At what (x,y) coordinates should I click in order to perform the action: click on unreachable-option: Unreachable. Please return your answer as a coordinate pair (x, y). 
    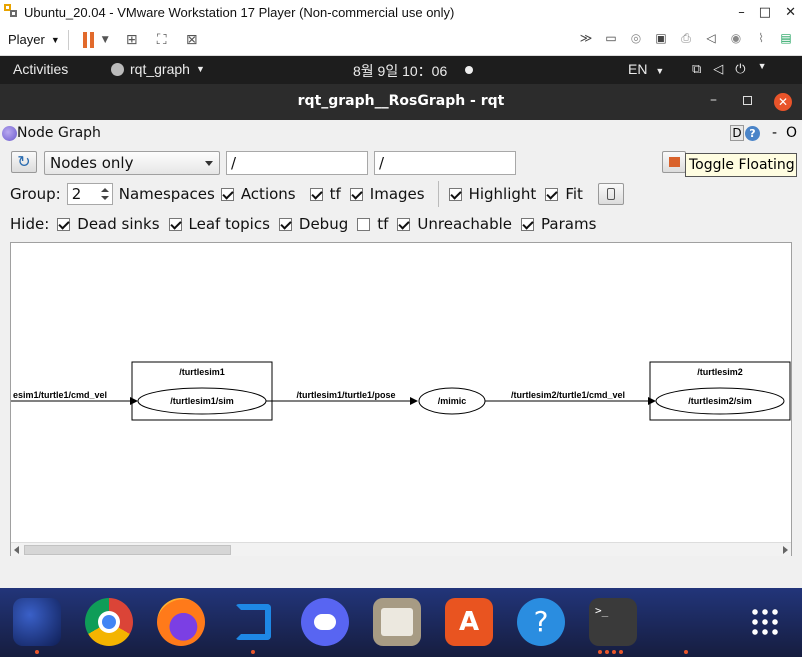
    Looking at the image, I should click on (454, 224).